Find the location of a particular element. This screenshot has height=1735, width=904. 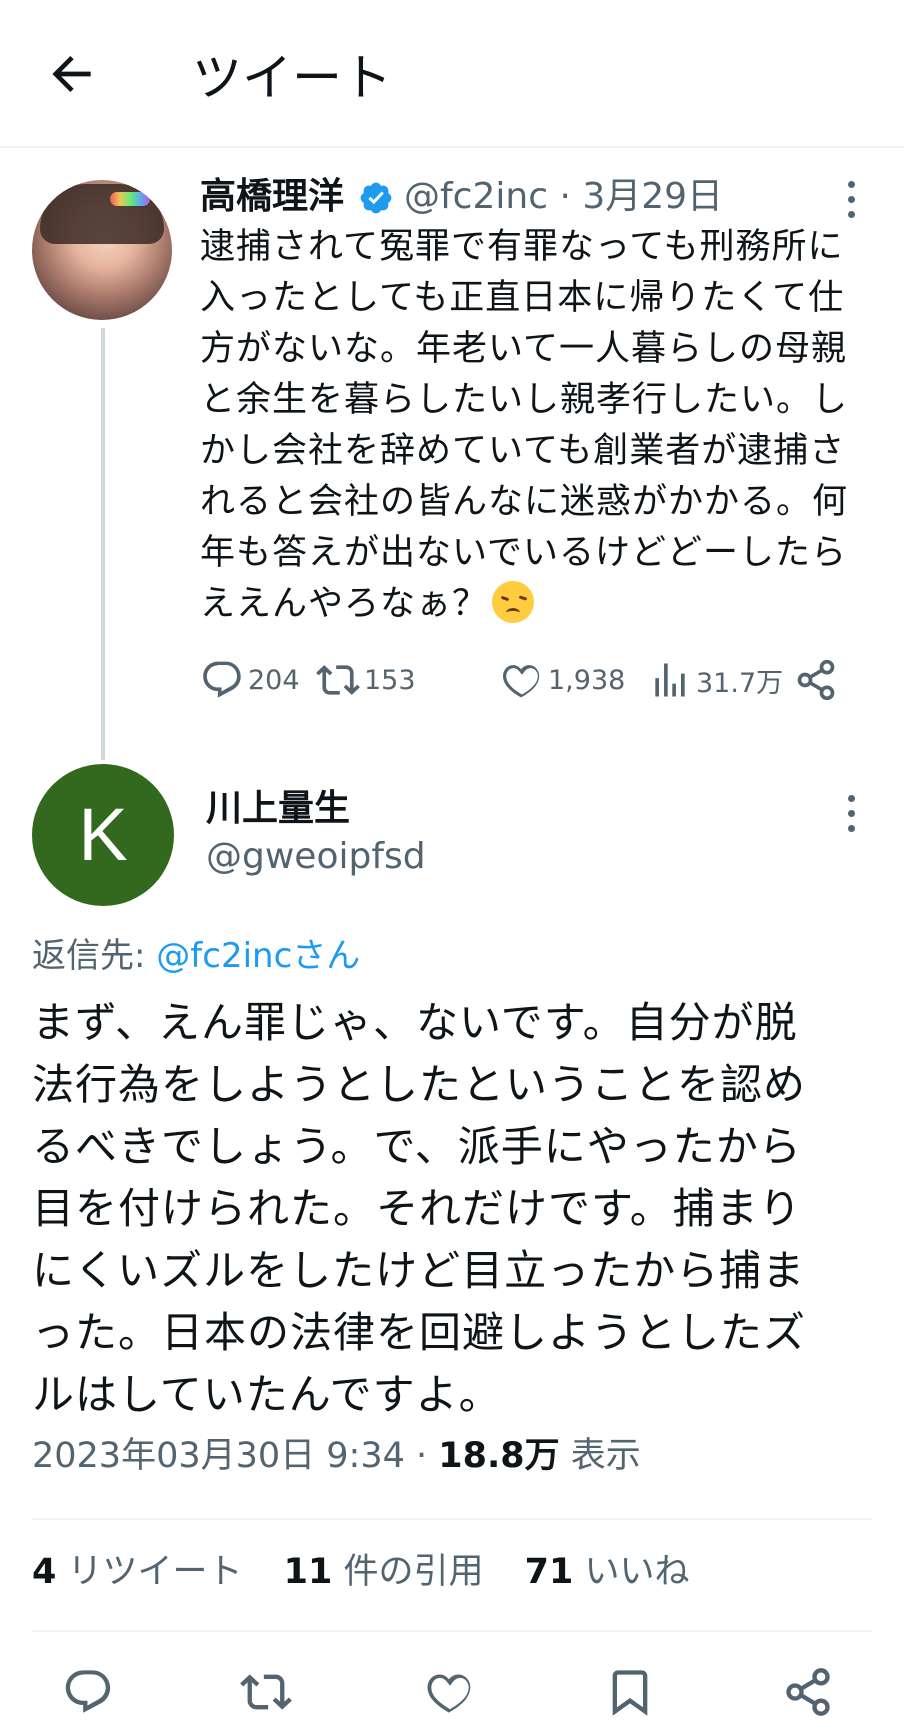

author-handle-and-date: @fc2inc · 3月29日 is located at coordinates (563, 197).